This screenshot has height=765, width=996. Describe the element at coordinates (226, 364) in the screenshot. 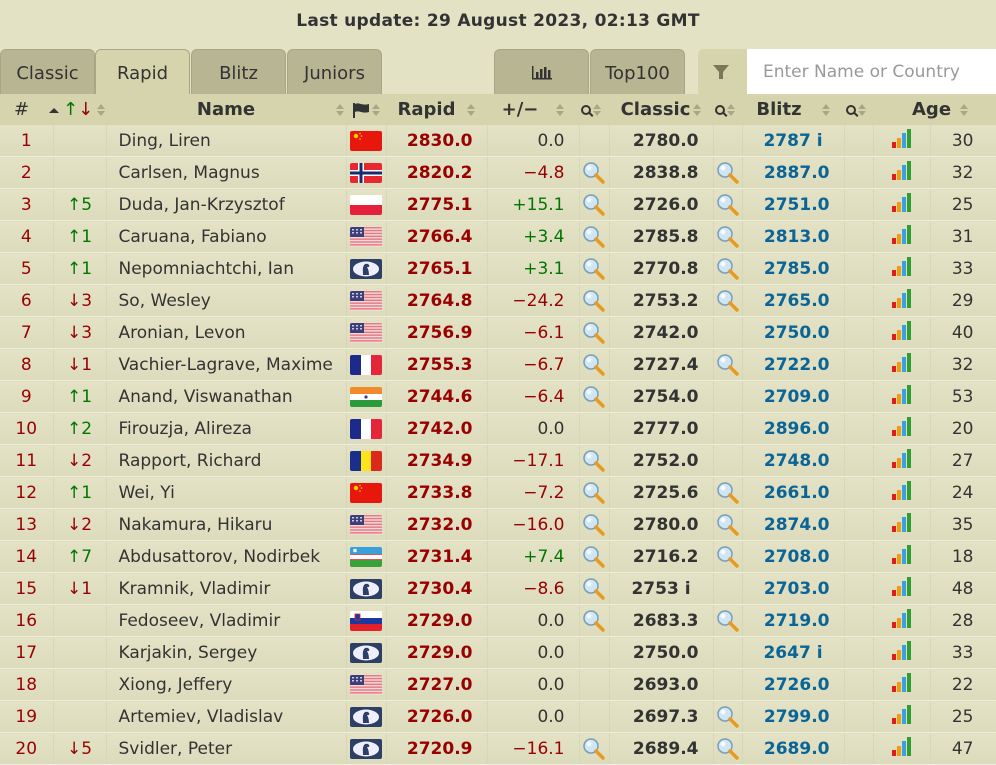

I see `player-name-link: Vachier-Lagrave, Maxime` at that location.